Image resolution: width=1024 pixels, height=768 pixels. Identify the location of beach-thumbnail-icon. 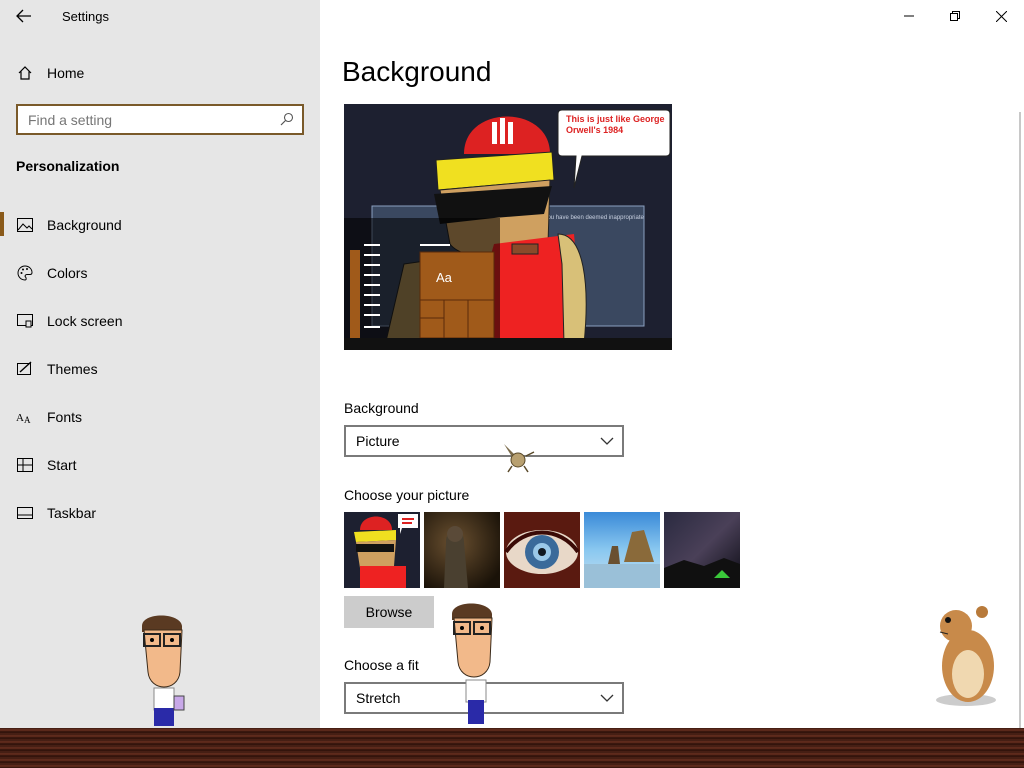
(622, 550).